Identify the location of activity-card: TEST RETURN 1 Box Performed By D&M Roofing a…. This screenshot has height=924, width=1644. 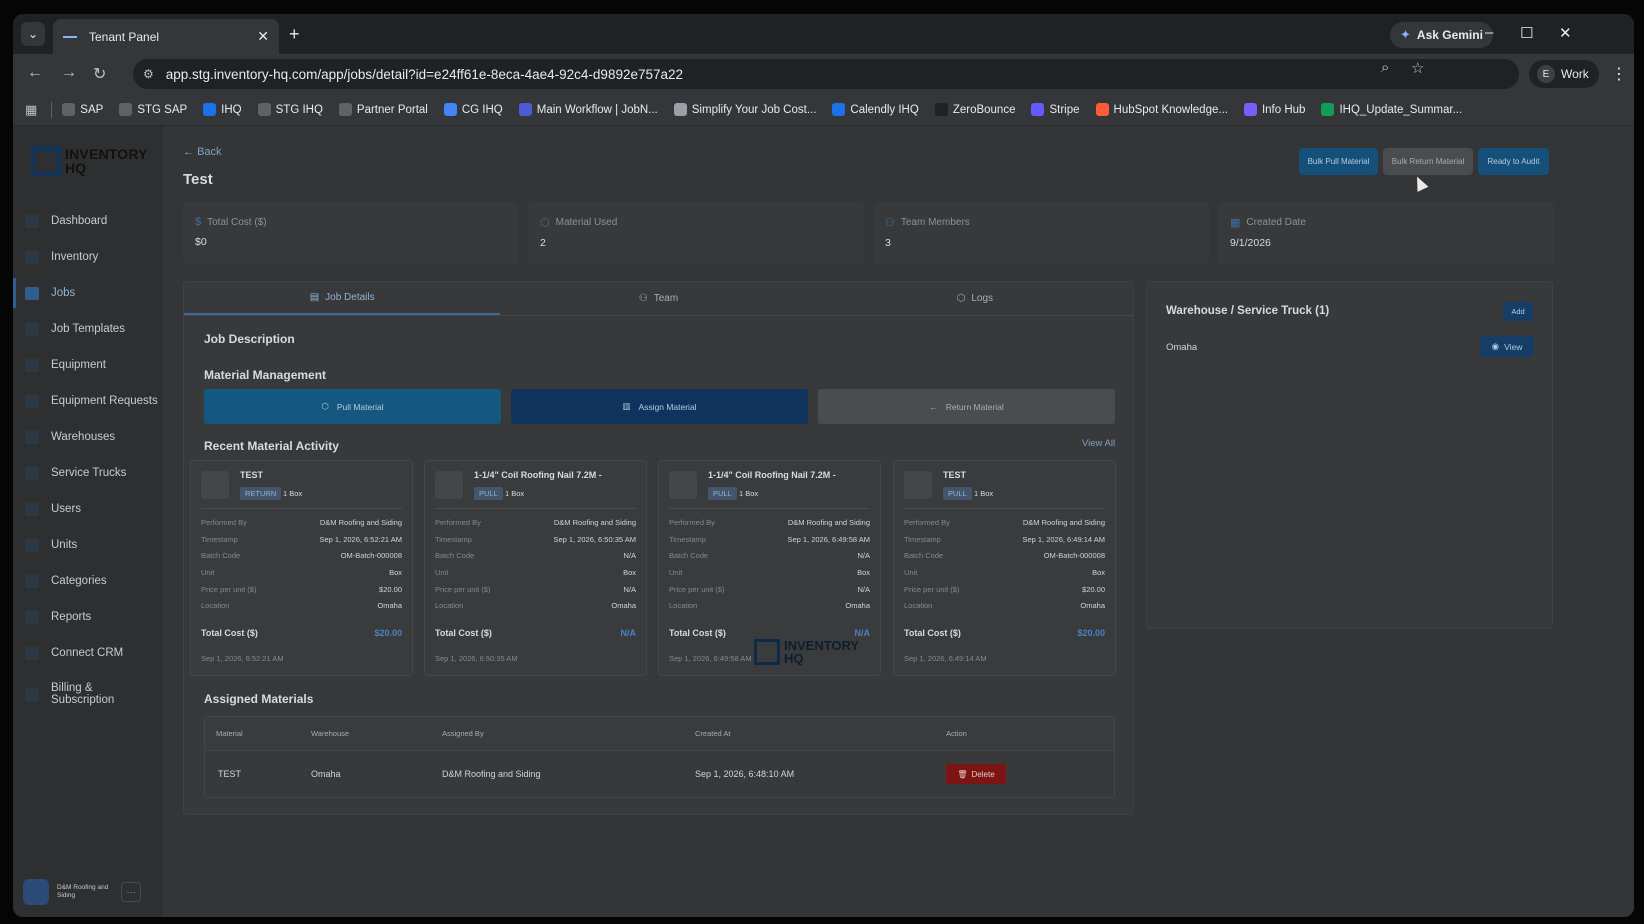
(301, 568).